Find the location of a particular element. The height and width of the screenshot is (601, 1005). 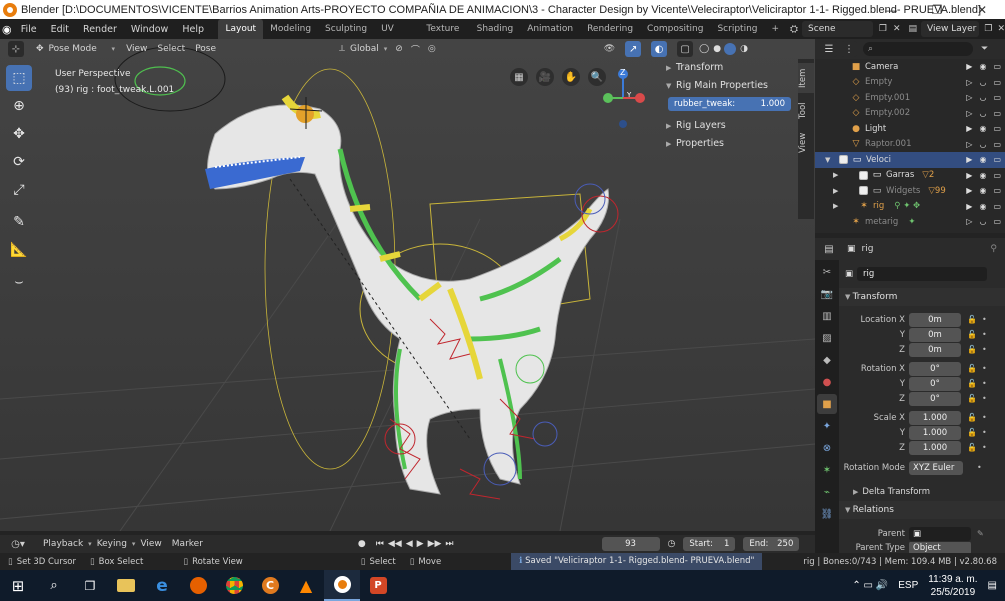

shading-rendered-icon: ◑ is located at coordinates (744, 49).